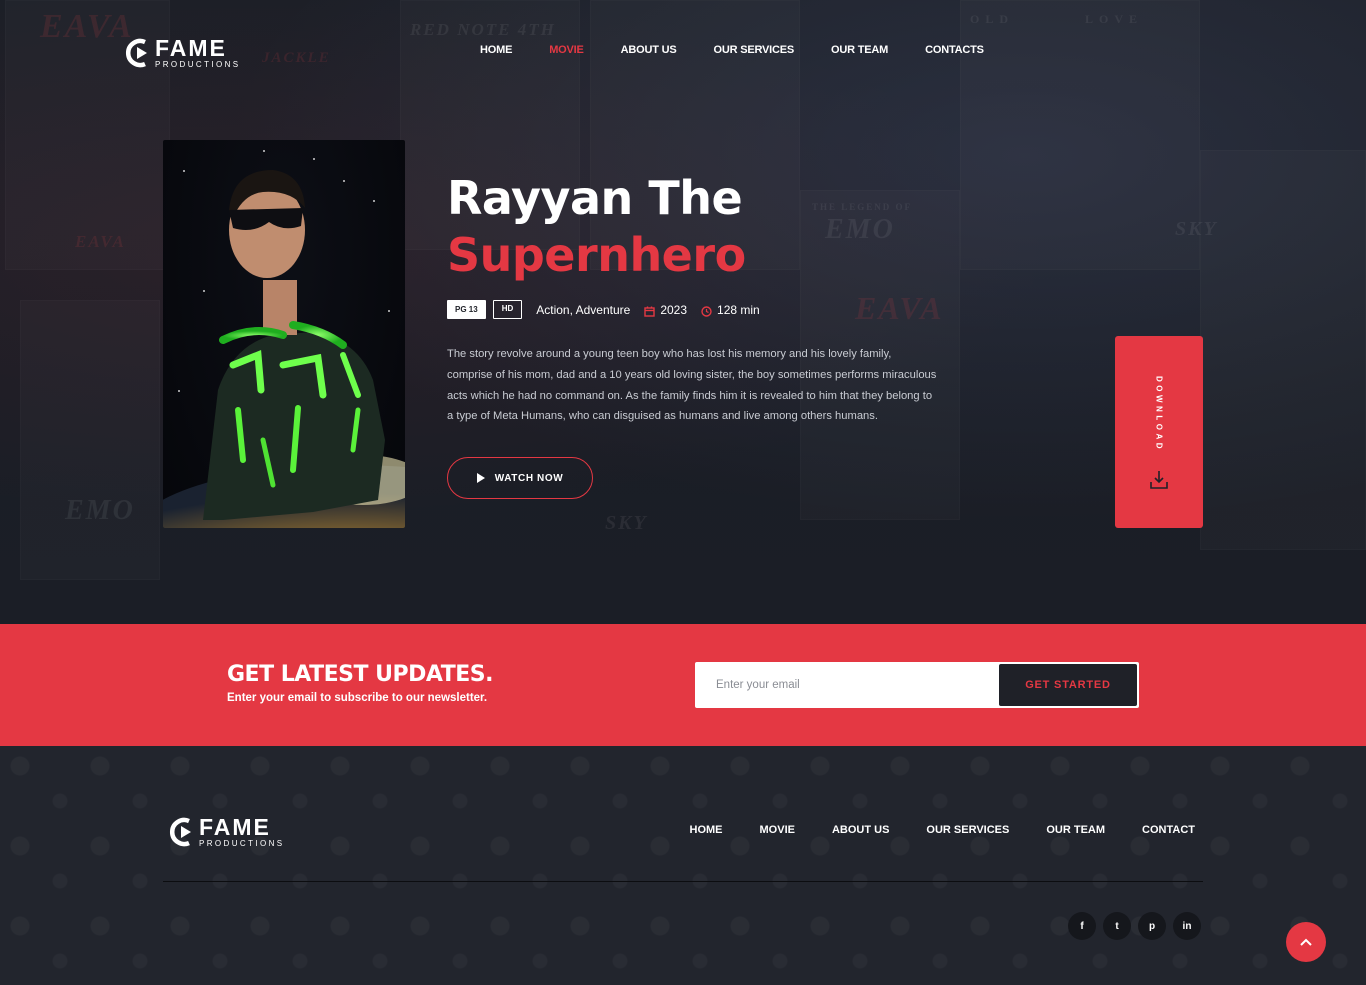 The height and width of the screenshot is (985, 1366). I want to click on background-poster-text: JACKLE, so click(296, 58).